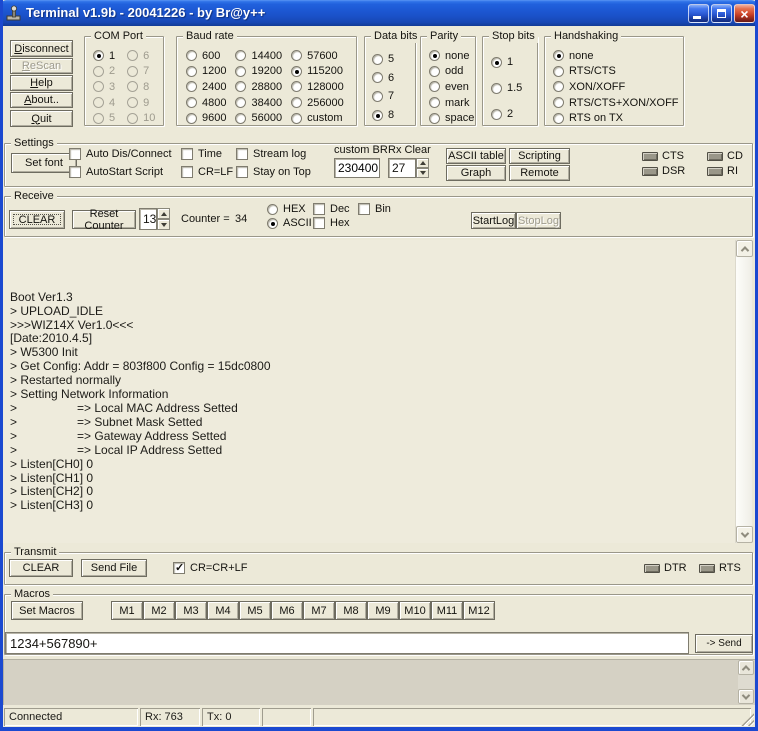 This screenshot has height=731, width=758. Describe the element at coordinates (415, 610) in the screenshot. I see `macro-button: M10` at that location.